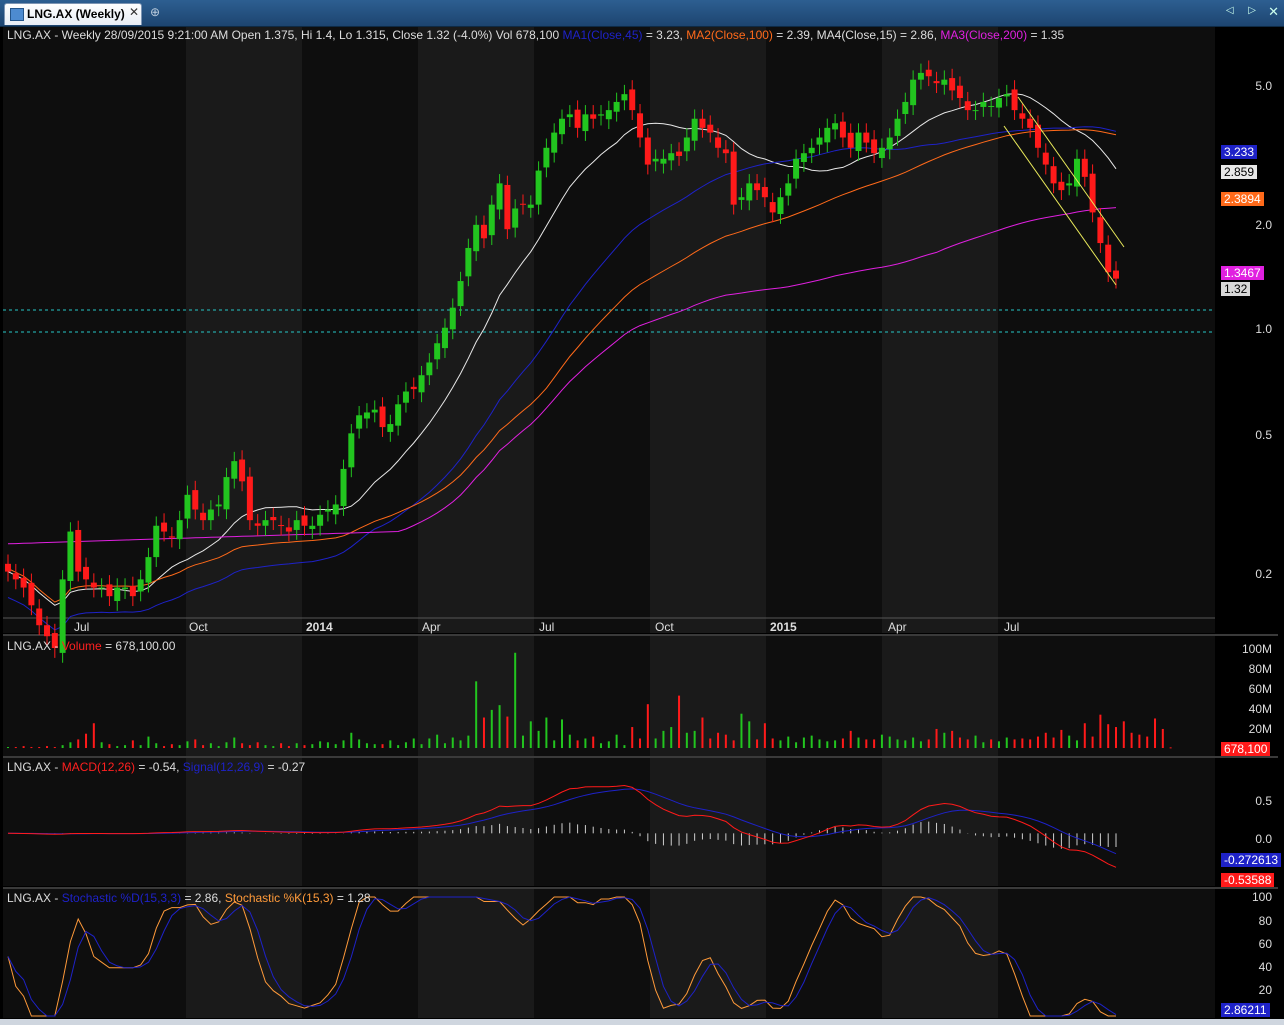  Describe the element at coordinates (856, 35) in the screenshot. I see `ma4-label: MA4(Close,15)` at that location.